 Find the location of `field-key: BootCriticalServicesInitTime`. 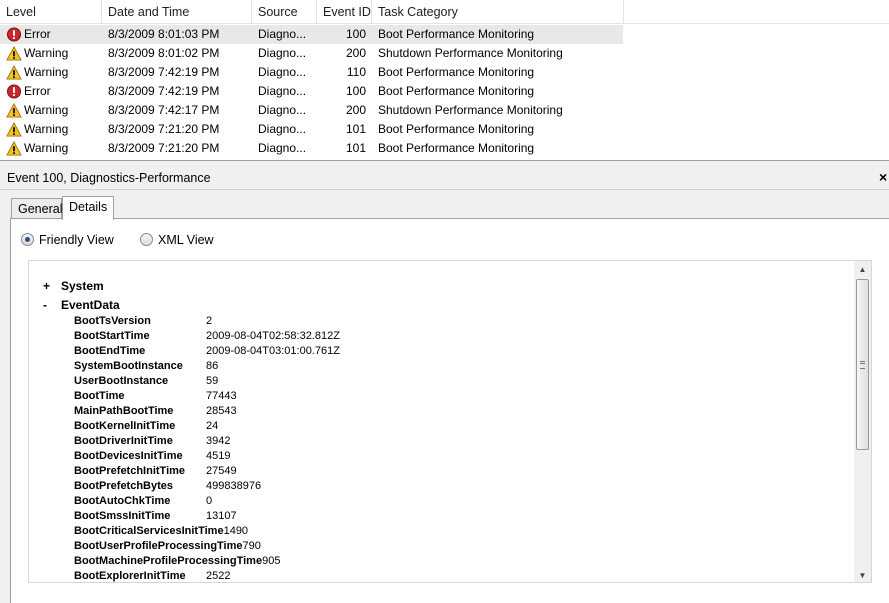

field-key: BootCriticalServicesInitTime is located at coordinates (149, 531).